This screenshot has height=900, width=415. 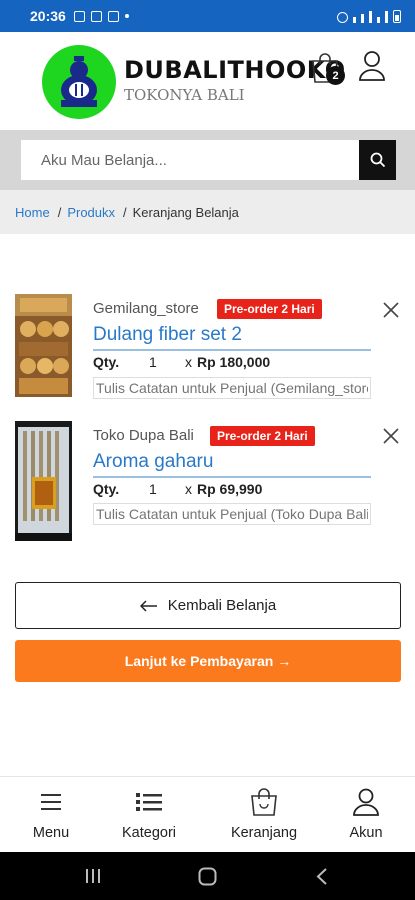 I want to click on store-name: Toko Dupa Bali, so click(x=143, y=435).